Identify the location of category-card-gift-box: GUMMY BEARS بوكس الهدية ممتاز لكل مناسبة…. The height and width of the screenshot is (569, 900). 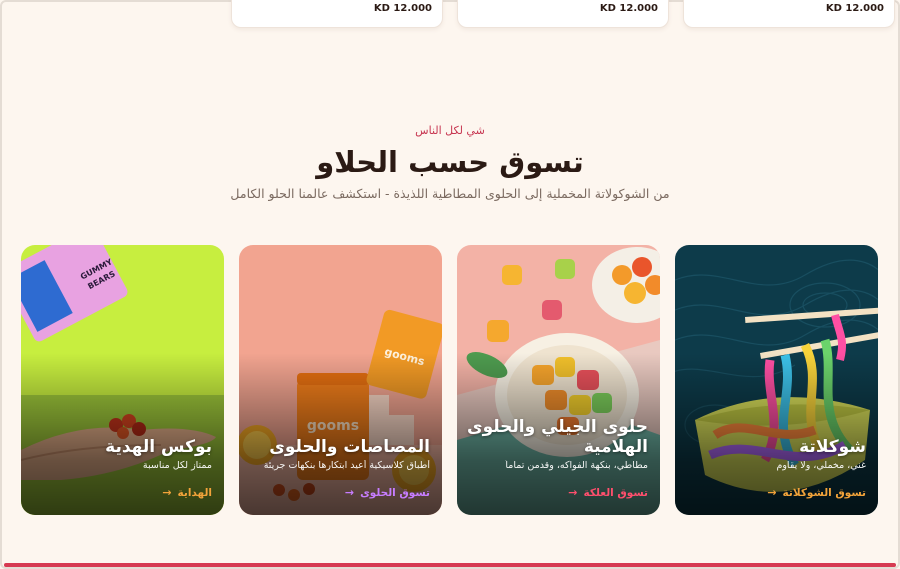
(122, 380).